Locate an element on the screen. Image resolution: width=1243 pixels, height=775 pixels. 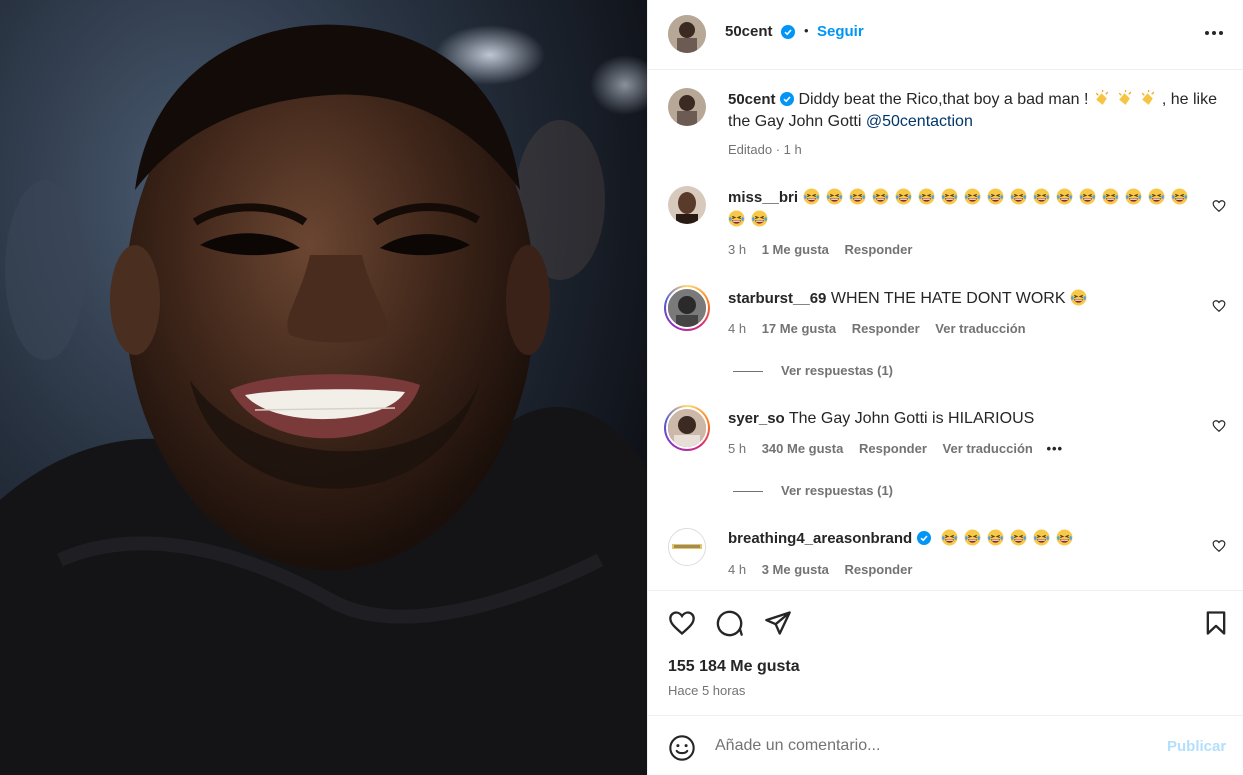
comment-body: miss__bri is located at coordinates (968, 209).